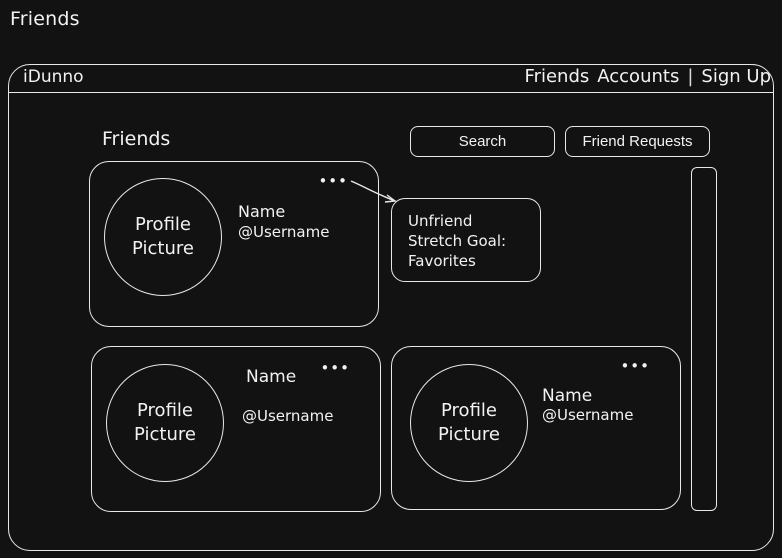 This screenshot has width=782, height=558. I want to click on brand-logo: iDunno, so click(53, 77).